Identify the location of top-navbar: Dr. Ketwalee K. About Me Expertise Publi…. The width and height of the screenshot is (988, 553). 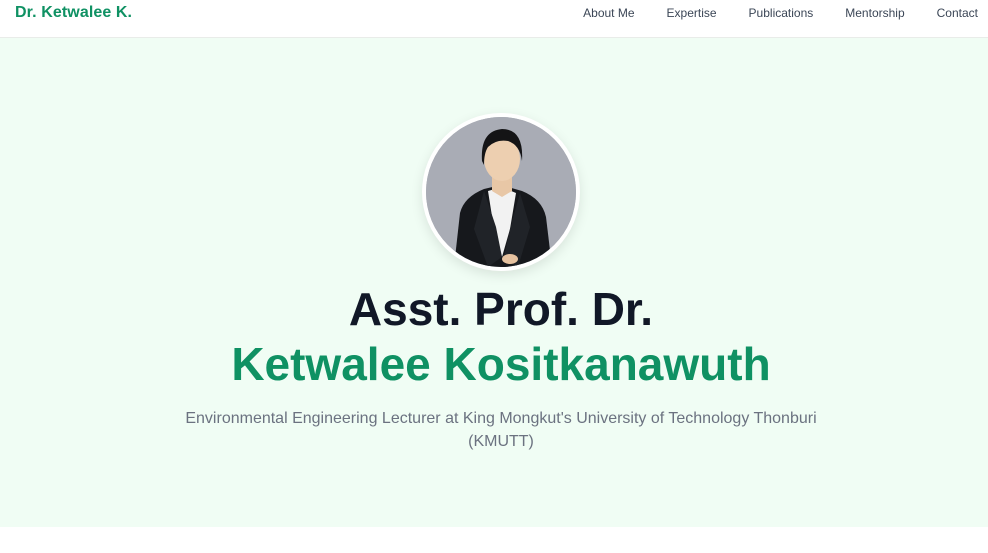
(494, 19).